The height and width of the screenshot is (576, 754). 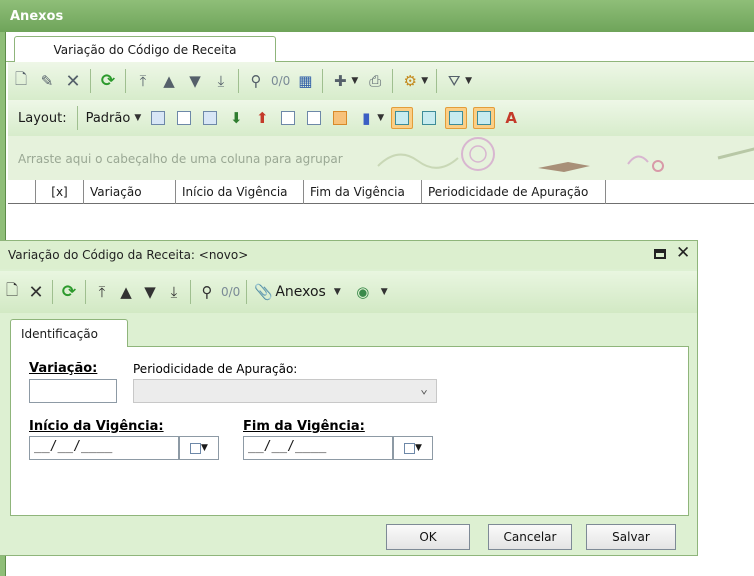 I want to click on export-down-icon: ⬇, so click(x=236, y=118).